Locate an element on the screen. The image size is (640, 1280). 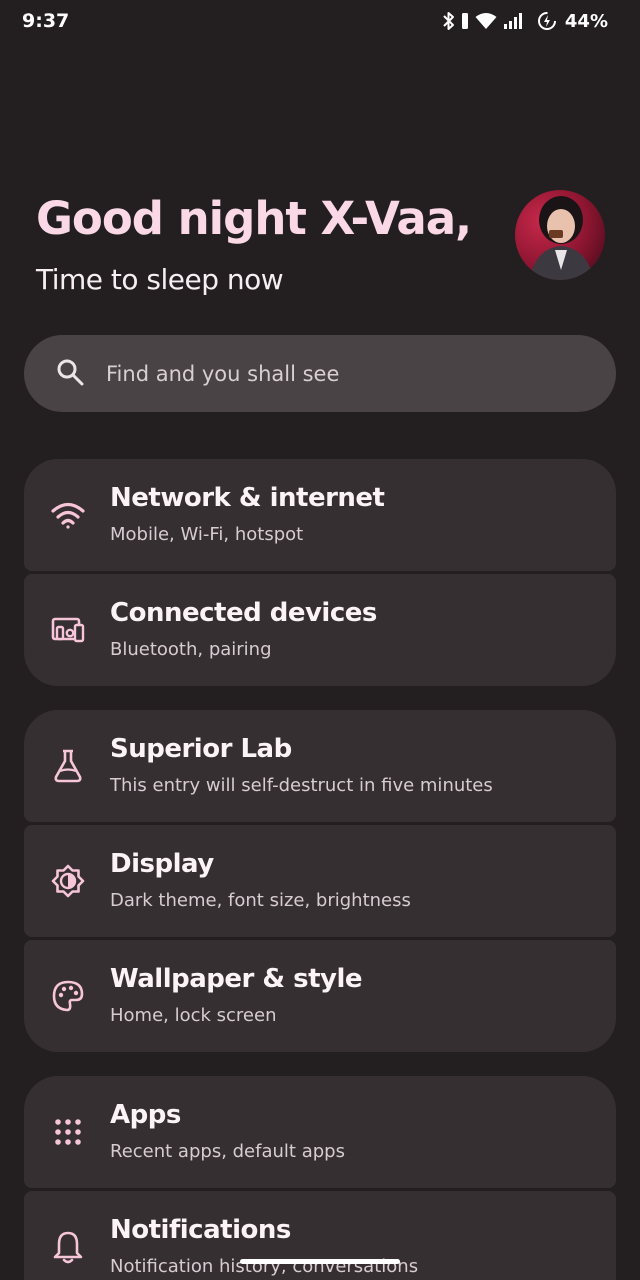
signal-icon is located at coordinates (513, 21).